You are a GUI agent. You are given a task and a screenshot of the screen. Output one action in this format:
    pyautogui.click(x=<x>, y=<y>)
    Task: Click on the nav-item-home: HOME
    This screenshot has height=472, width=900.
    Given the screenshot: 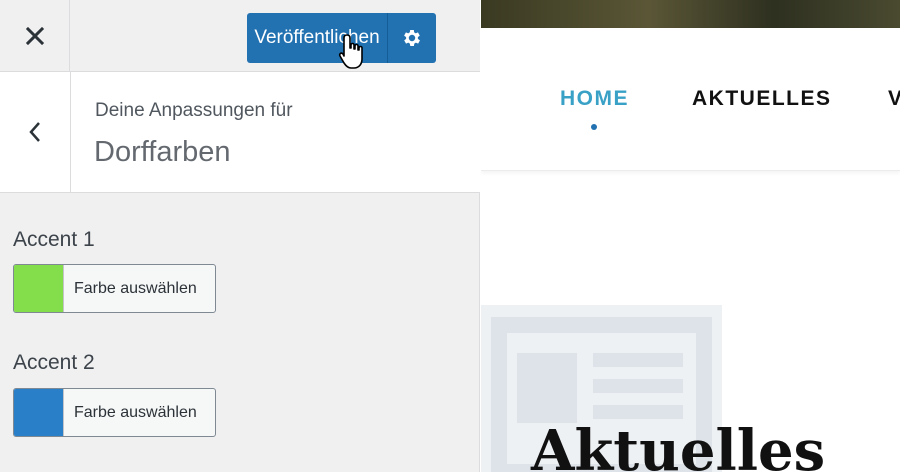 What is the action you would take?
    pyautogui.click(x=594, y=99)
    